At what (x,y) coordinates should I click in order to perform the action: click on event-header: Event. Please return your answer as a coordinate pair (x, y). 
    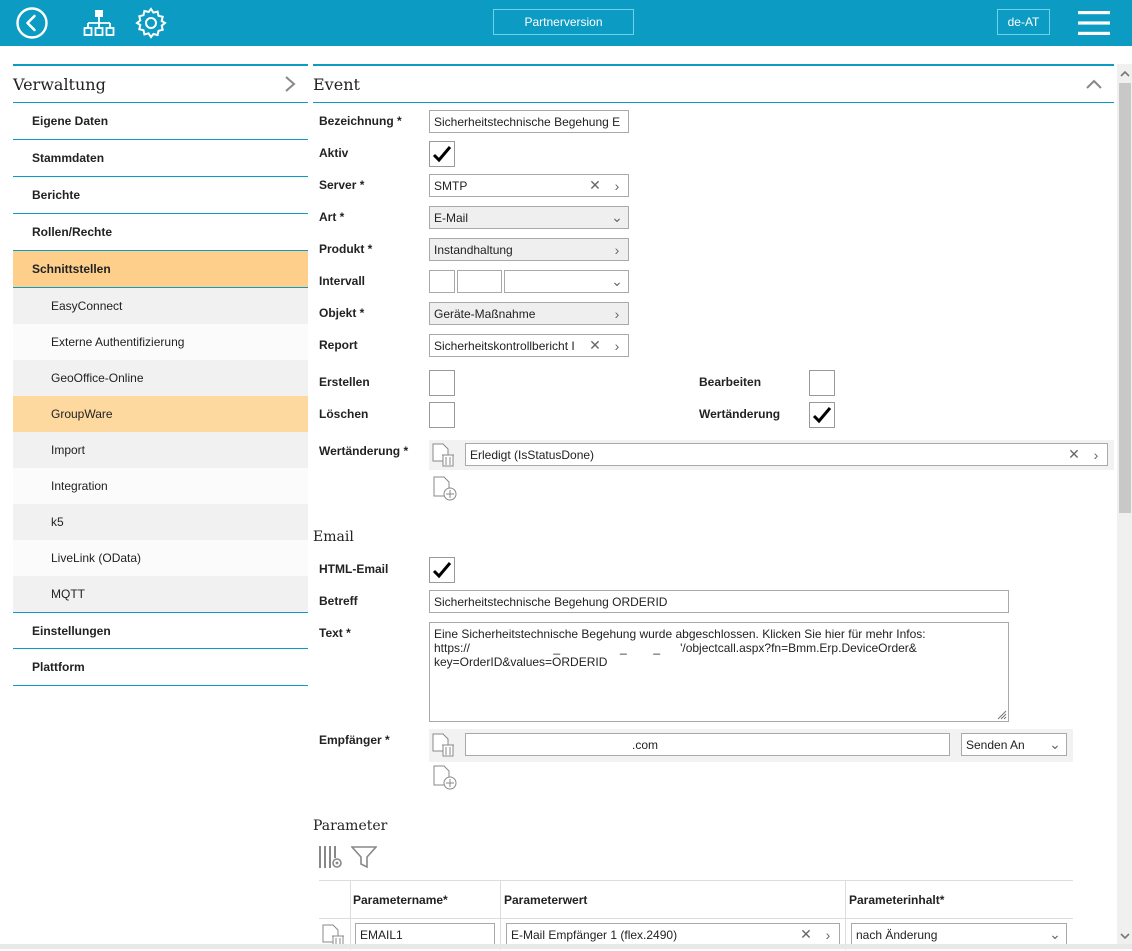
    Looking at the image, I should click on (713, 83).